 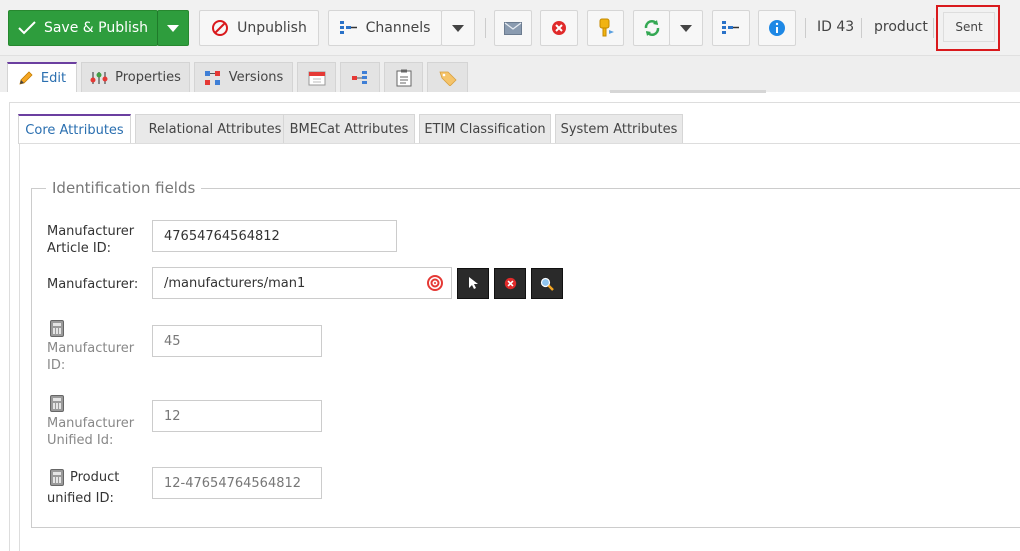 What do you see at coordinates (93, 284) in the screenshot?
I see `manufacturer-label: Manufacturer:` at bounding box center [93, 284].